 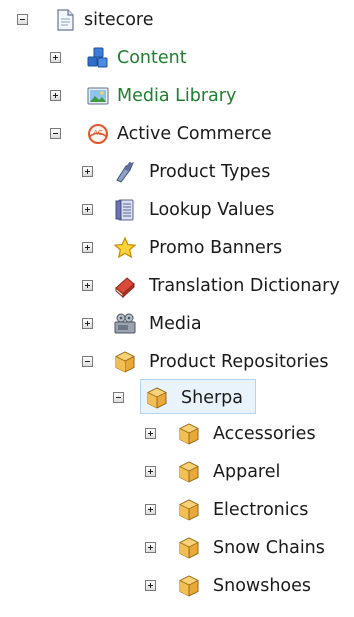 What do you see at coordinates (125, 248) in the screenshot?
I see `star-icon` at bounding box center [125, 248].